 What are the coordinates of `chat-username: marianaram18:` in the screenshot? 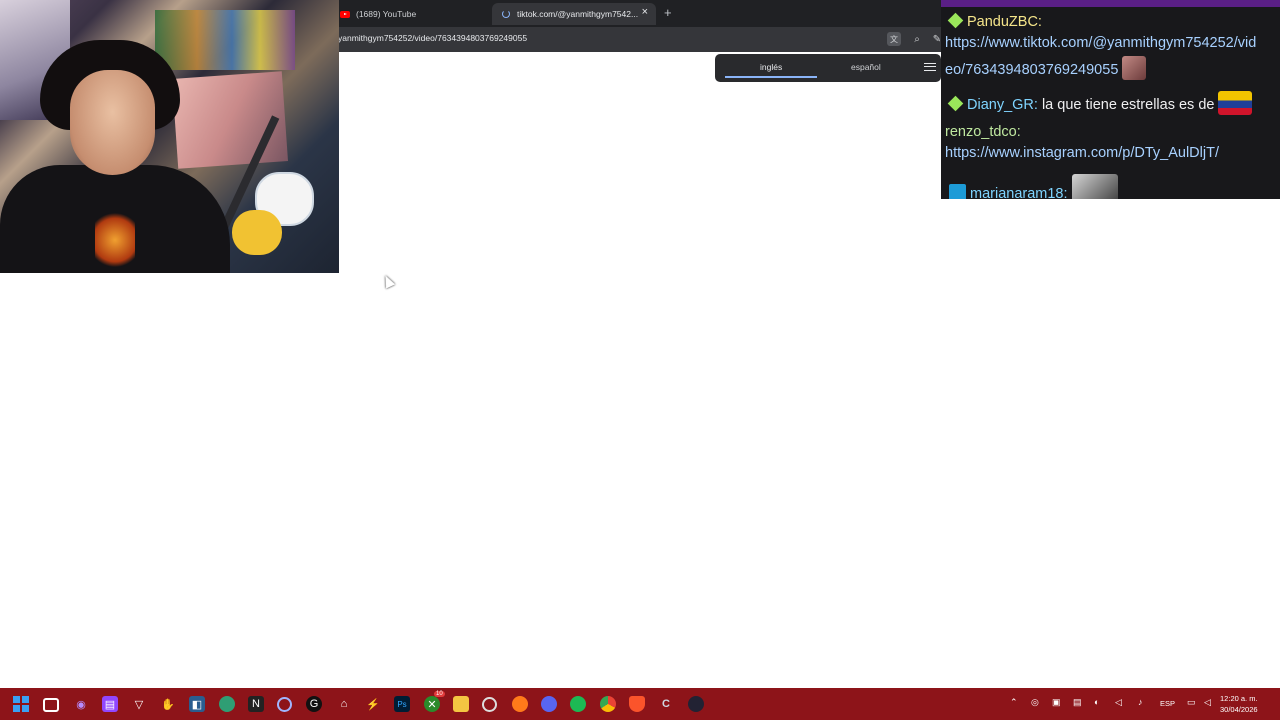 It's located at (1019, 192).